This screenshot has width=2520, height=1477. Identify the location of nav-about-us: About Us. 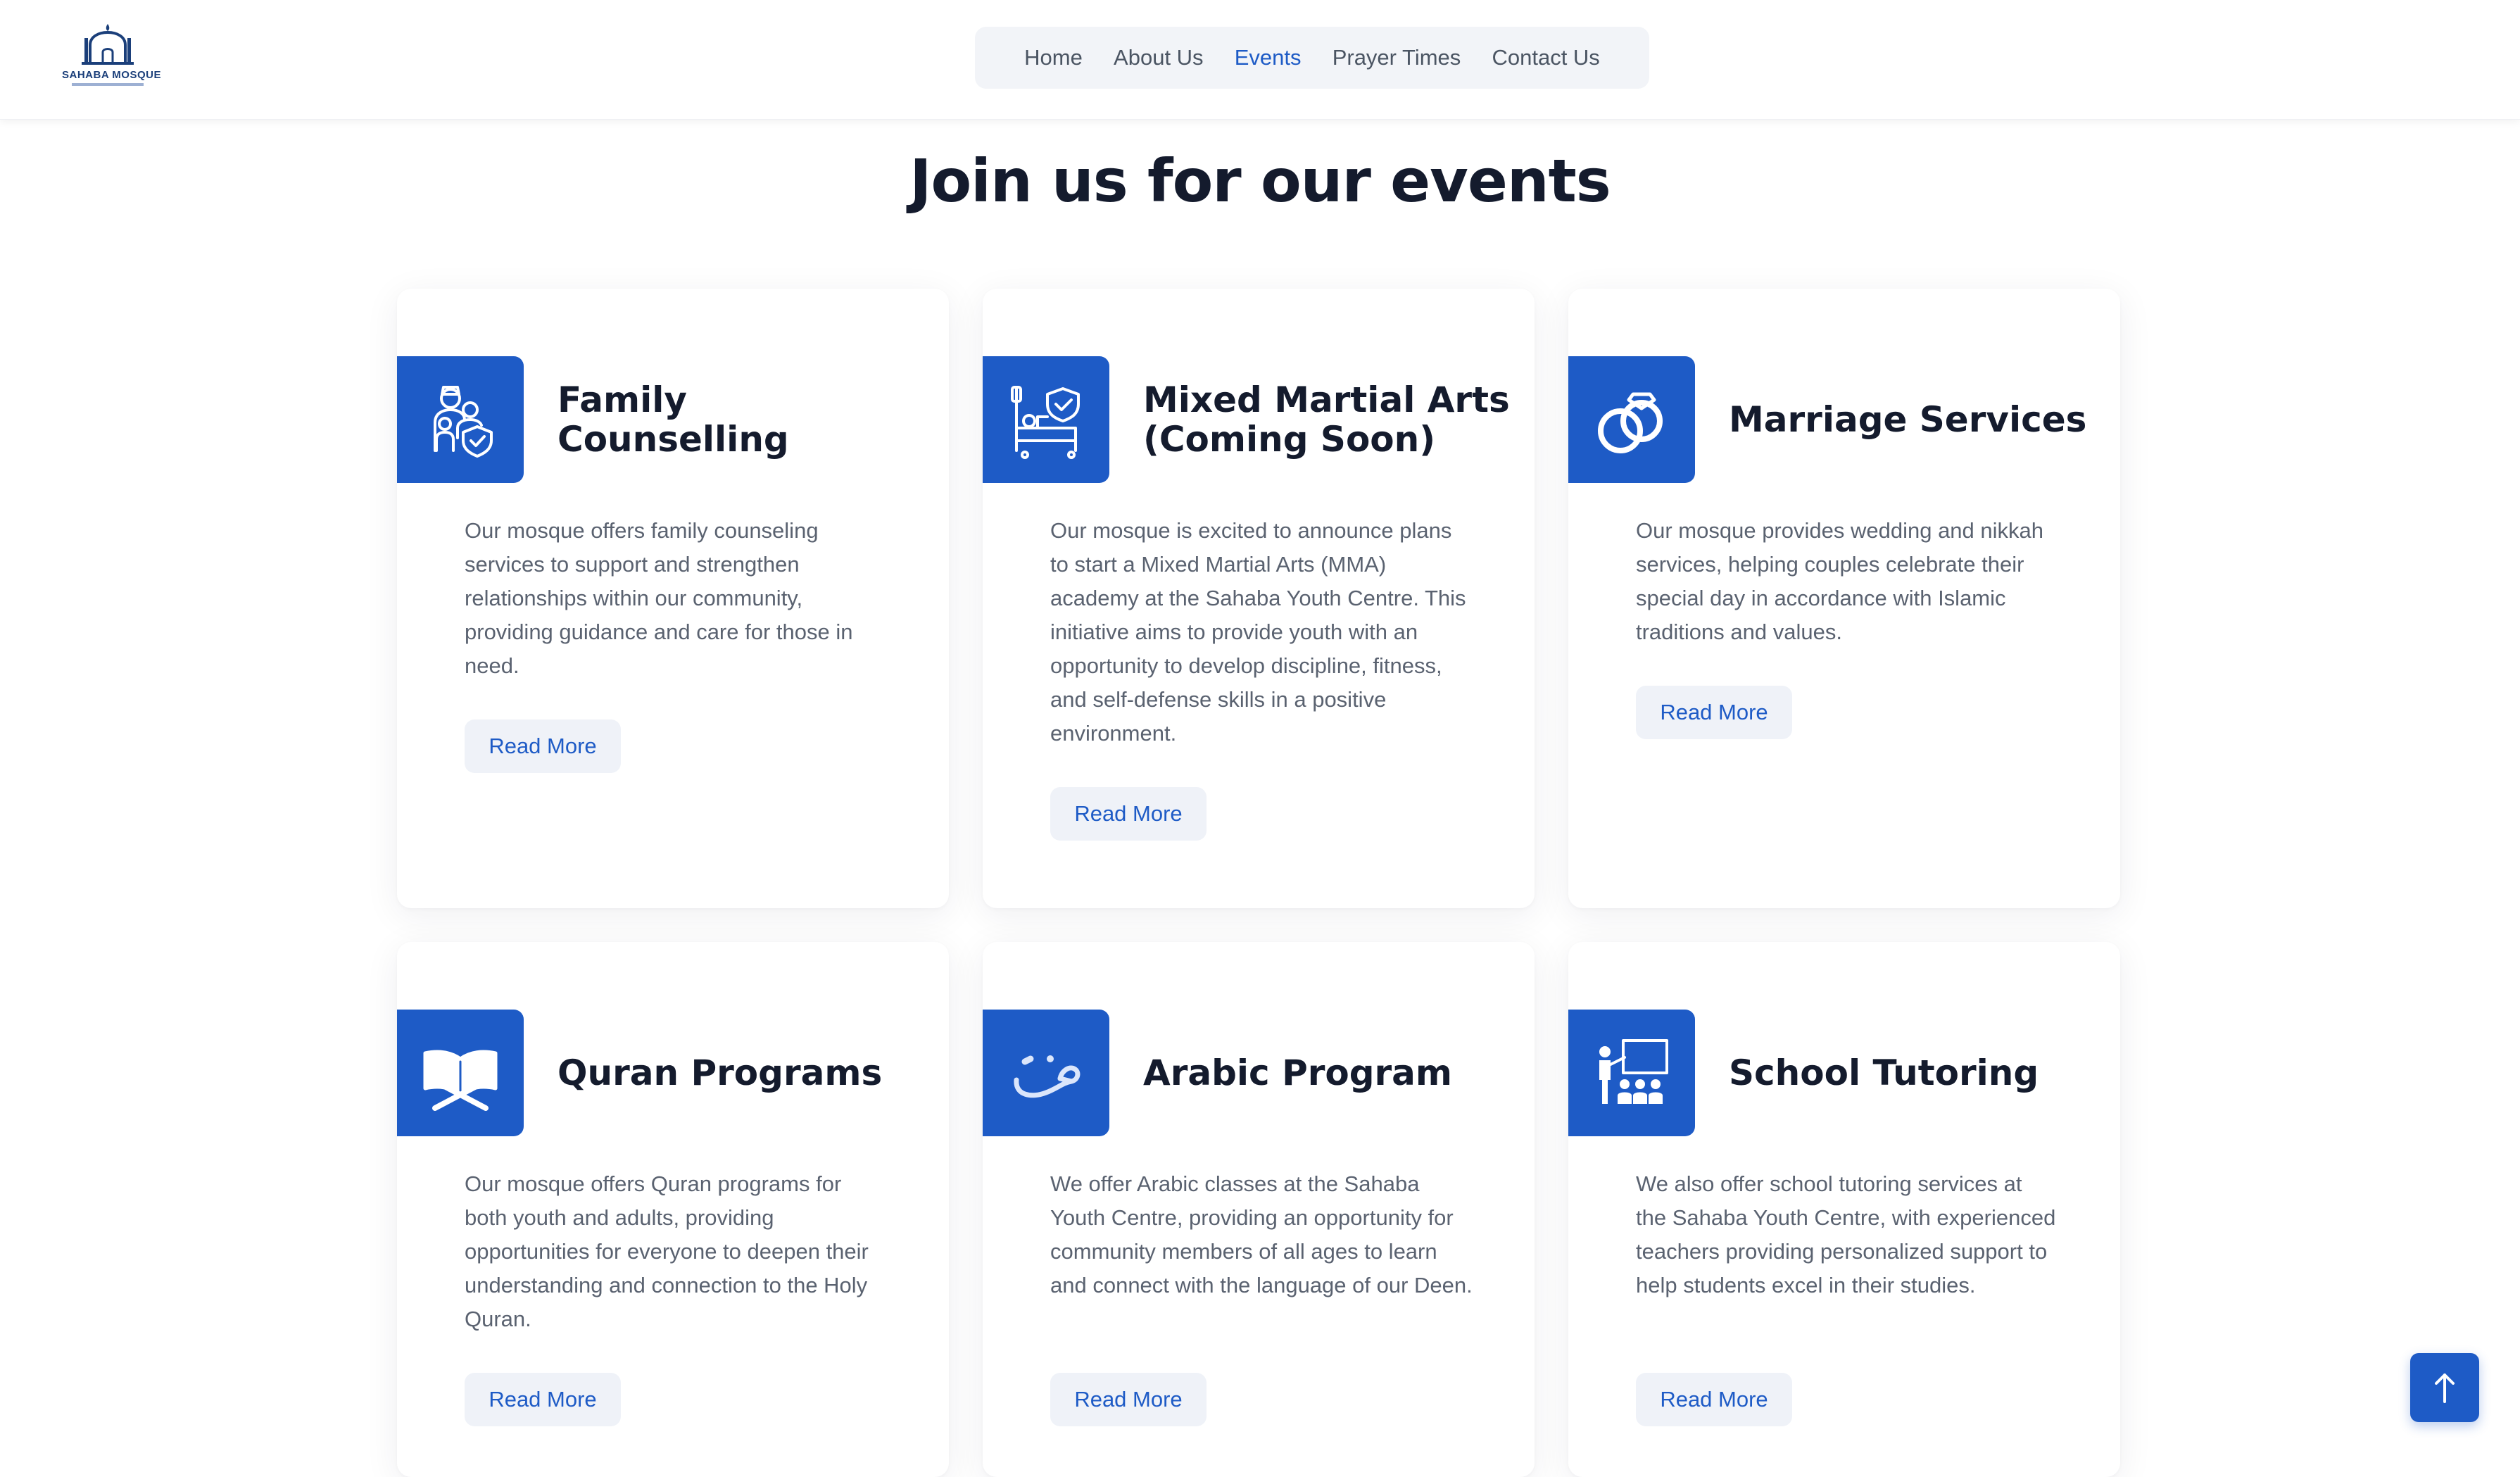
(1159, 57).